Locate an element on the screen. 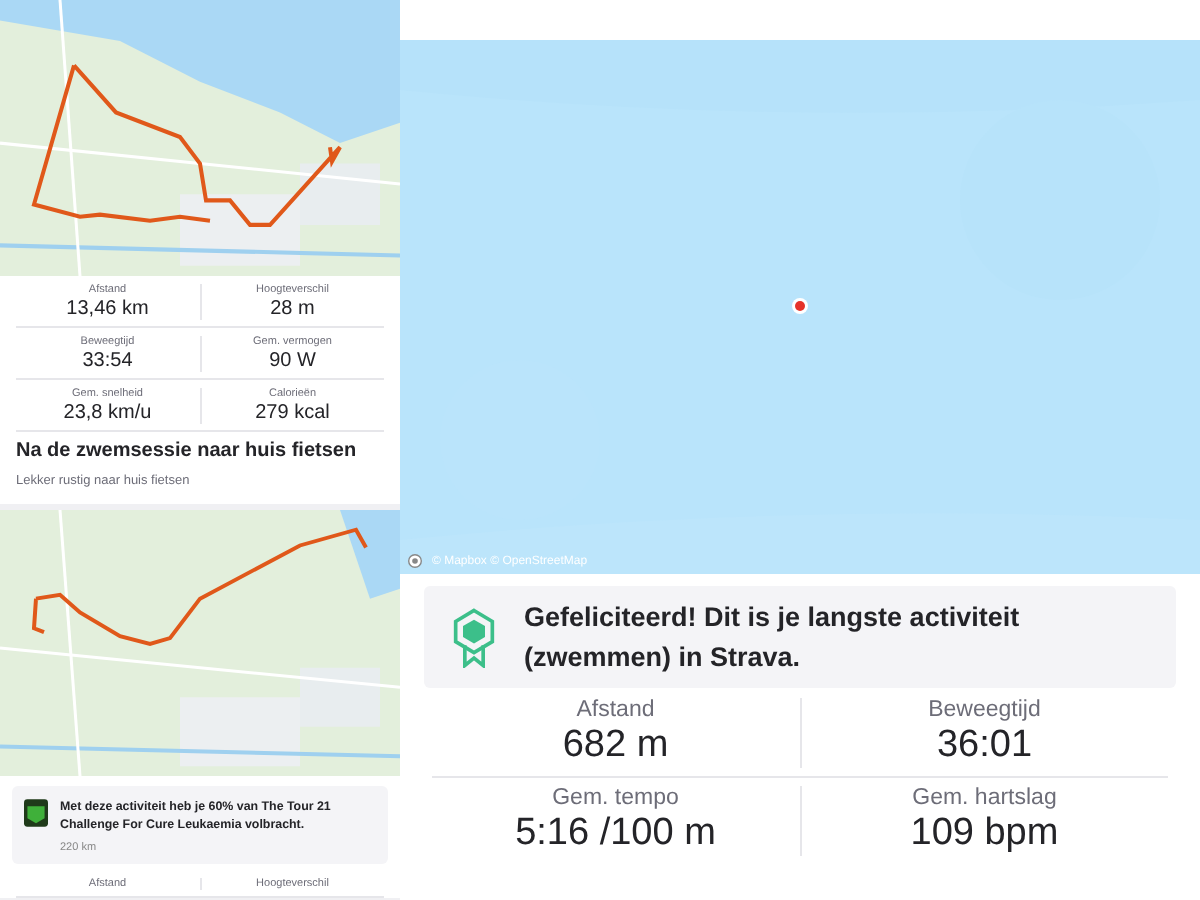  achievement-text: Gefeliciteerd! Dit is je langste activiteit (zwemmen) in Strava. is located at coordinates (773, 638).